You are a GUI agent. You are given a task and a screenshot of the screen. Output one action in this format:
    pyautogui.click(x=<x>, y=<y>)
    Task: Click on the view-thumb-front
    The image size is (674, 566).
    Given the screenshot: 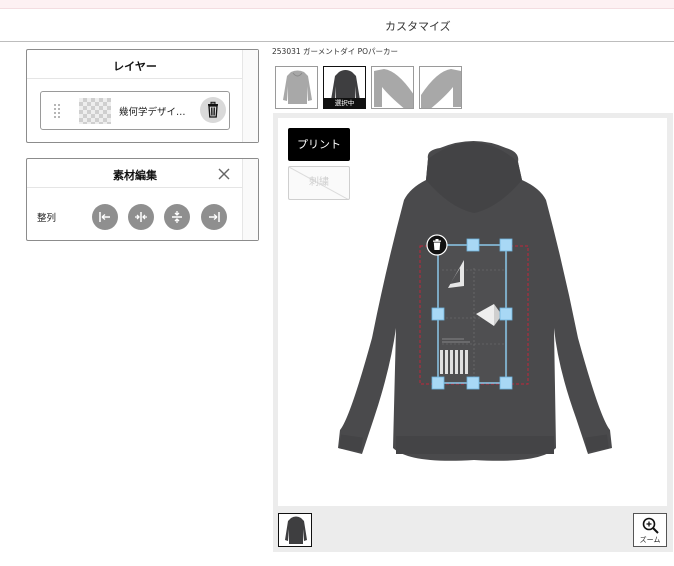 What is the action you would take?
    pyautogui.click(x=296, y=87)
    